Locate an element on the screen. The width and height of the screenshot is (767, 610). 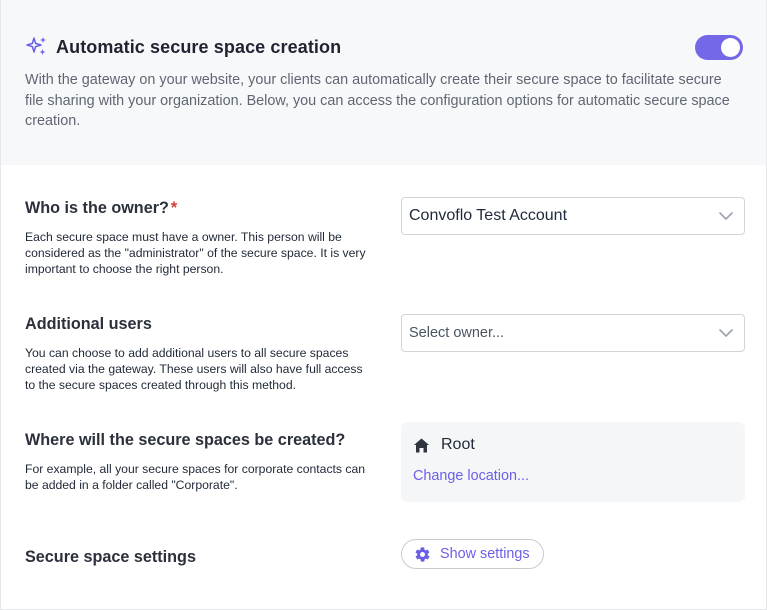
header-title-row: Automatic secure space creation is located at coordinates (384, 47).